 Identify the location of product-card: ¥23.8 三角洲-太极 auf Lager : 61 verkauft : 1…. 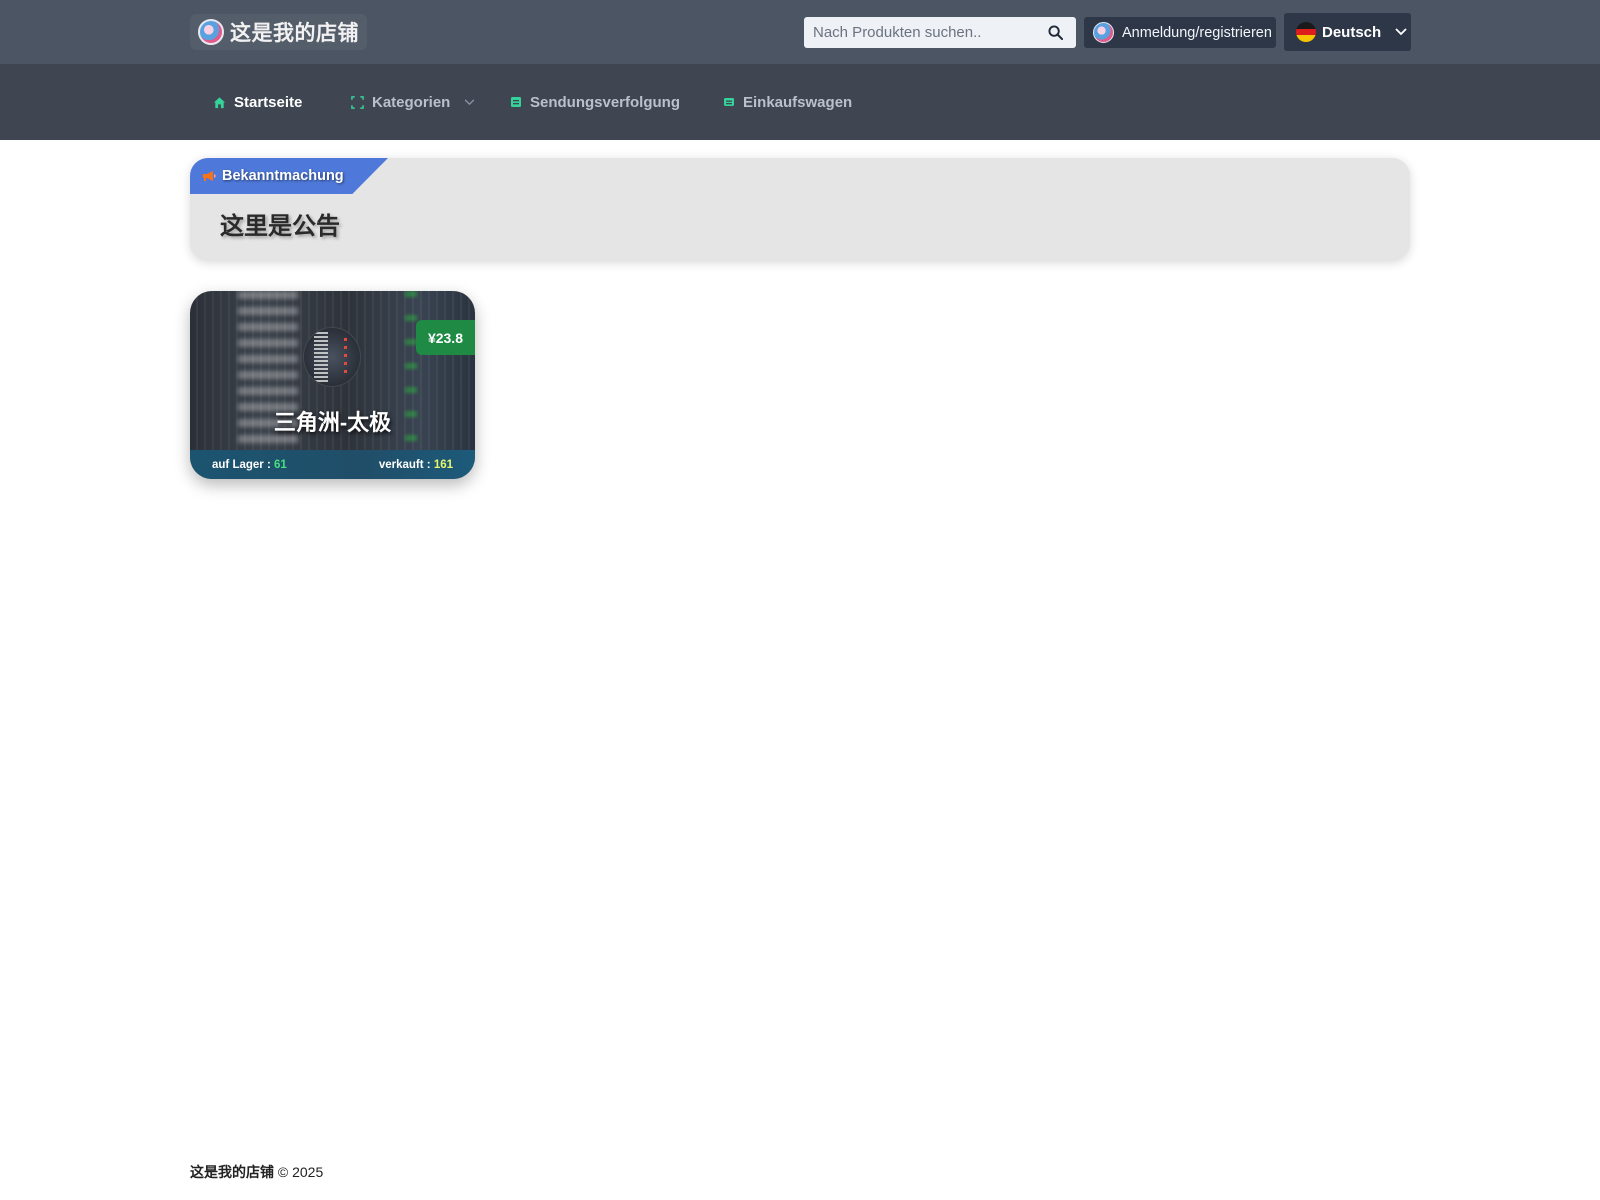
(332, 385).